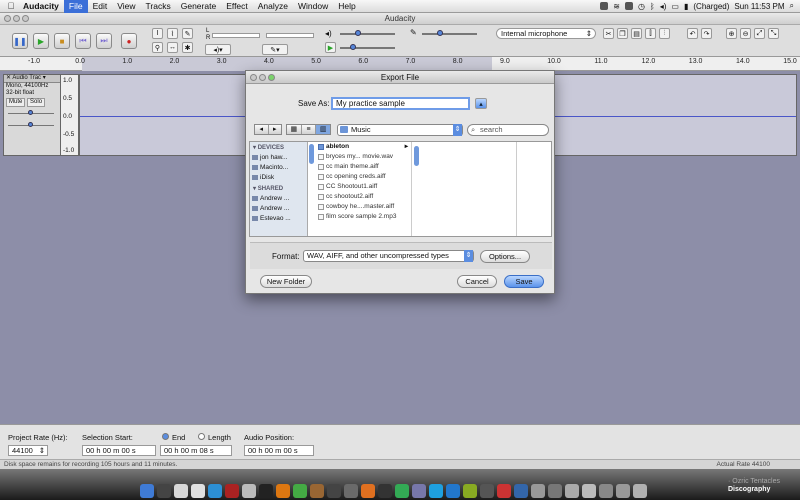 The image size is (800, 500). I want to click on paste-icon: ▤, so click(636, 33).